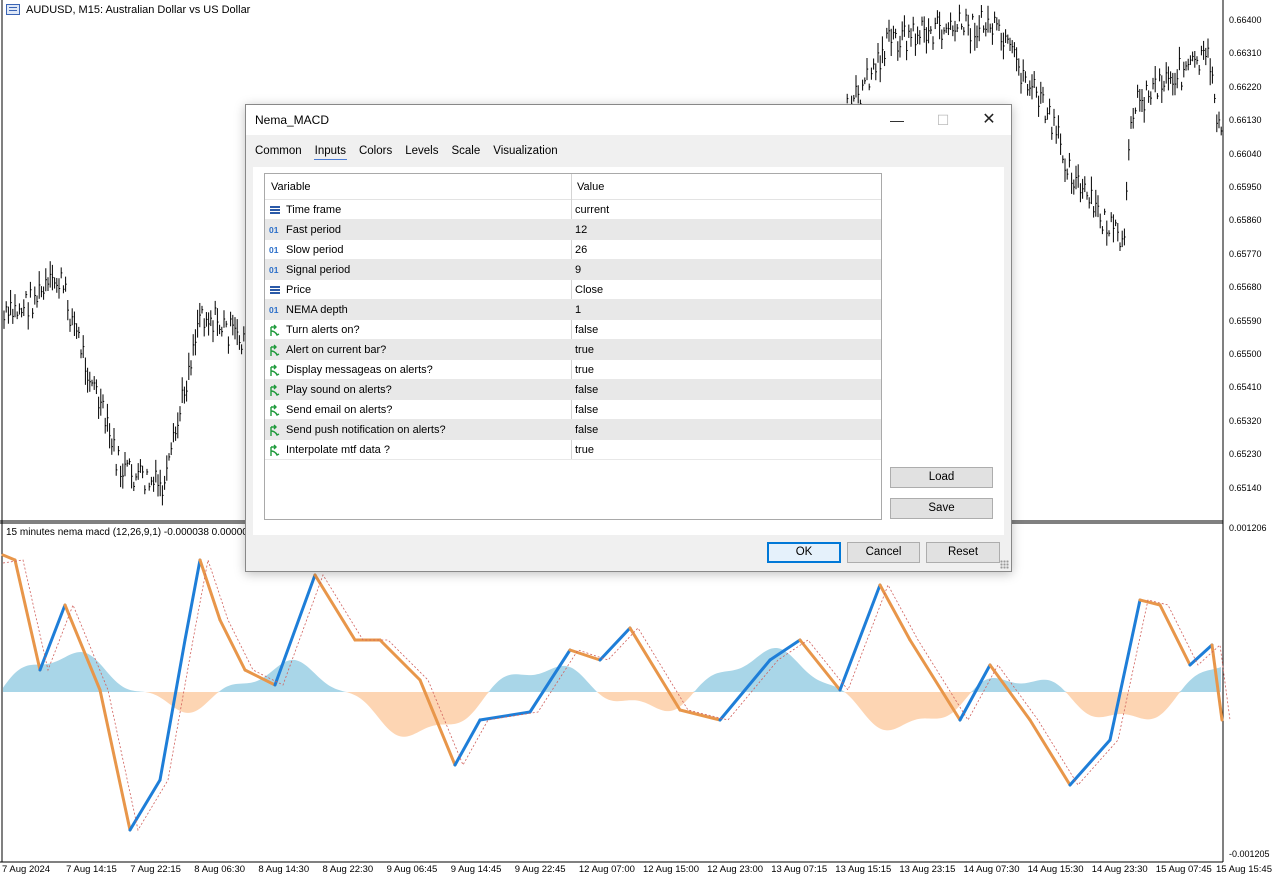 Image resolution: width=1279 pixels, height=882 pixels. Describe the element at coordinates (1245, 487) in the screenshot. I see `price-tick-label: 0.65140` at that location.